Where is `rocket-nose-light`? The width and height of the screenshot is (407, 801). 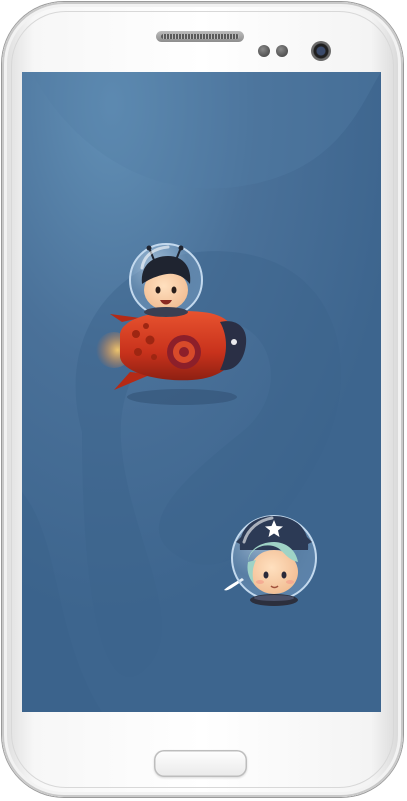 rocket-nose-light is located at coordinates (234, 342).